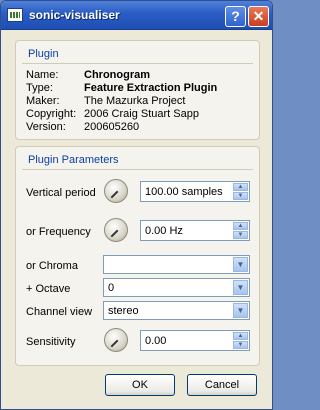  Describe the element at coordinates (195, 230) in the screenshot. I see `frequency-spinbox: 0.00 Hz ▲ ▼` at that location.